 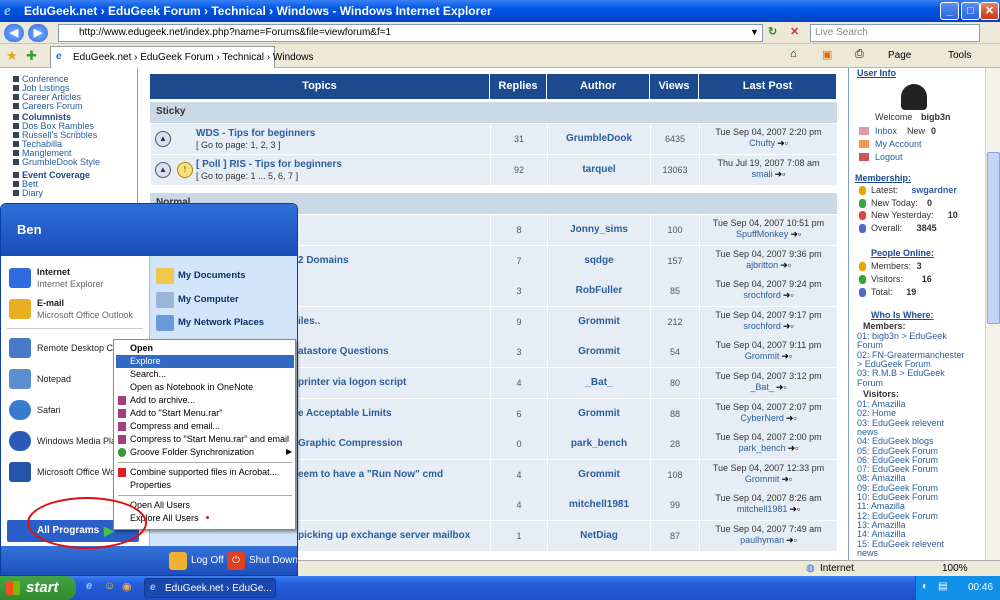 What do you see at coordinates (205, 485) in the screenshot?
I see `context-menu-item: Properties` at bounding box center [205, 485].